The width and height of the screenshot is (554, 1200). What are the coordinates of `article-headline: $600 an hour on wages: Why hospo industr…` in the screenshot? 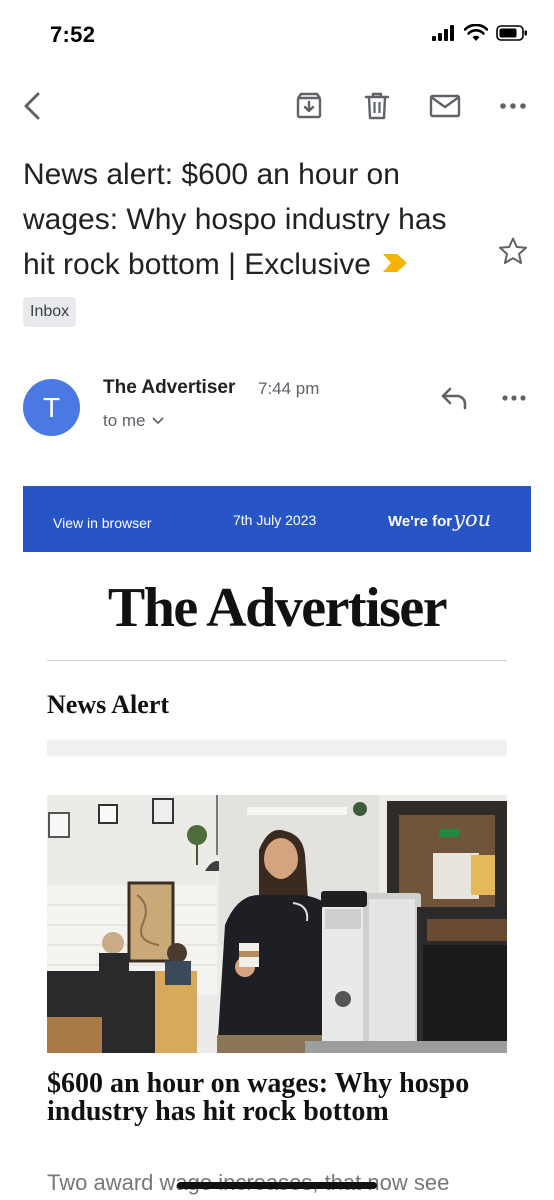 It's located at (282, 1098).